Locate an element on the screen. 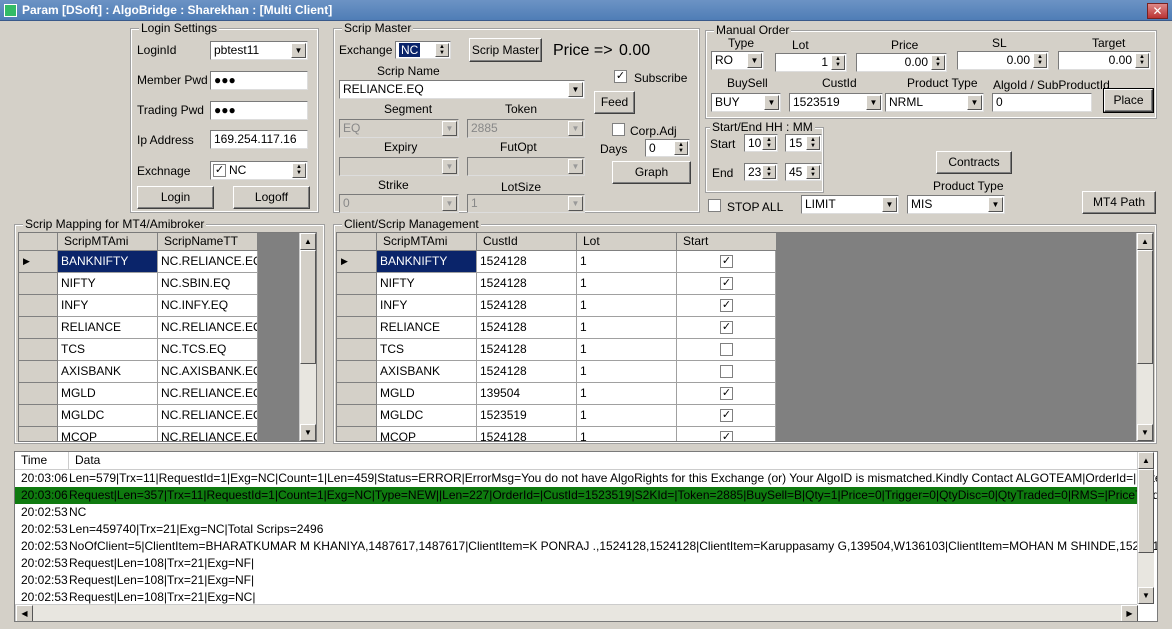  log-row: 20:02:53NC is located at coordinates (576, 512).